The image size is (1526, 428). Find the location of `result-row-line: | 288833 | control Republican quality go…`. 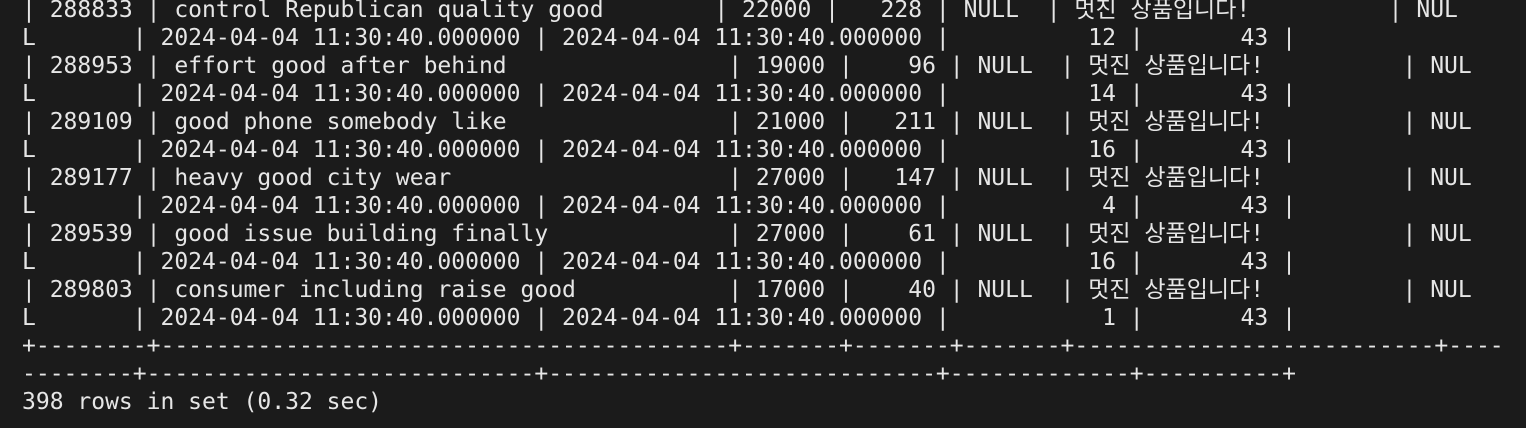

result-row-line: | 288833 | control Republican quality go… is located at coordinates (740, 11).